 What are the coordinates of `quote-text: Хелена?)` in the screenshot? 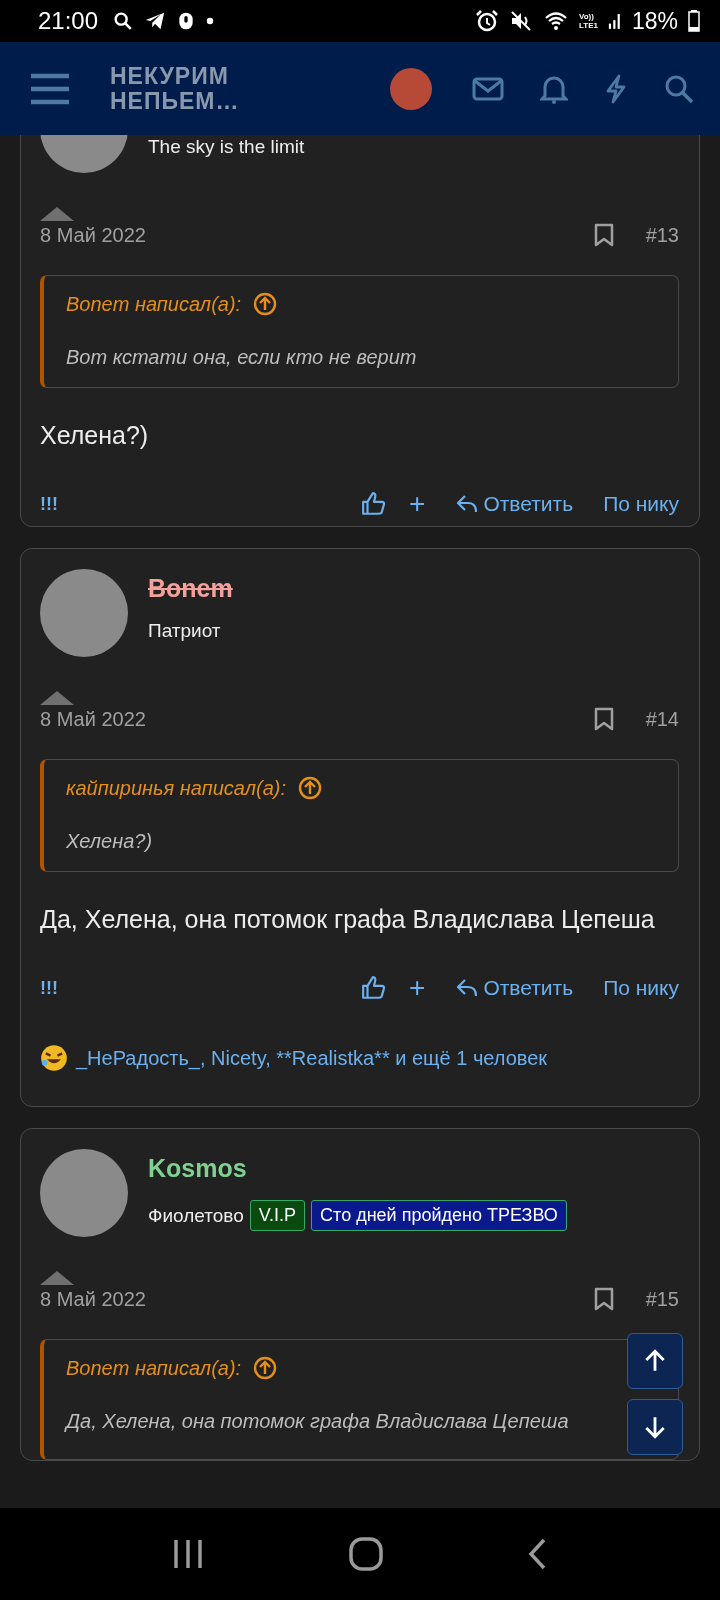 It's located at (110, 841).